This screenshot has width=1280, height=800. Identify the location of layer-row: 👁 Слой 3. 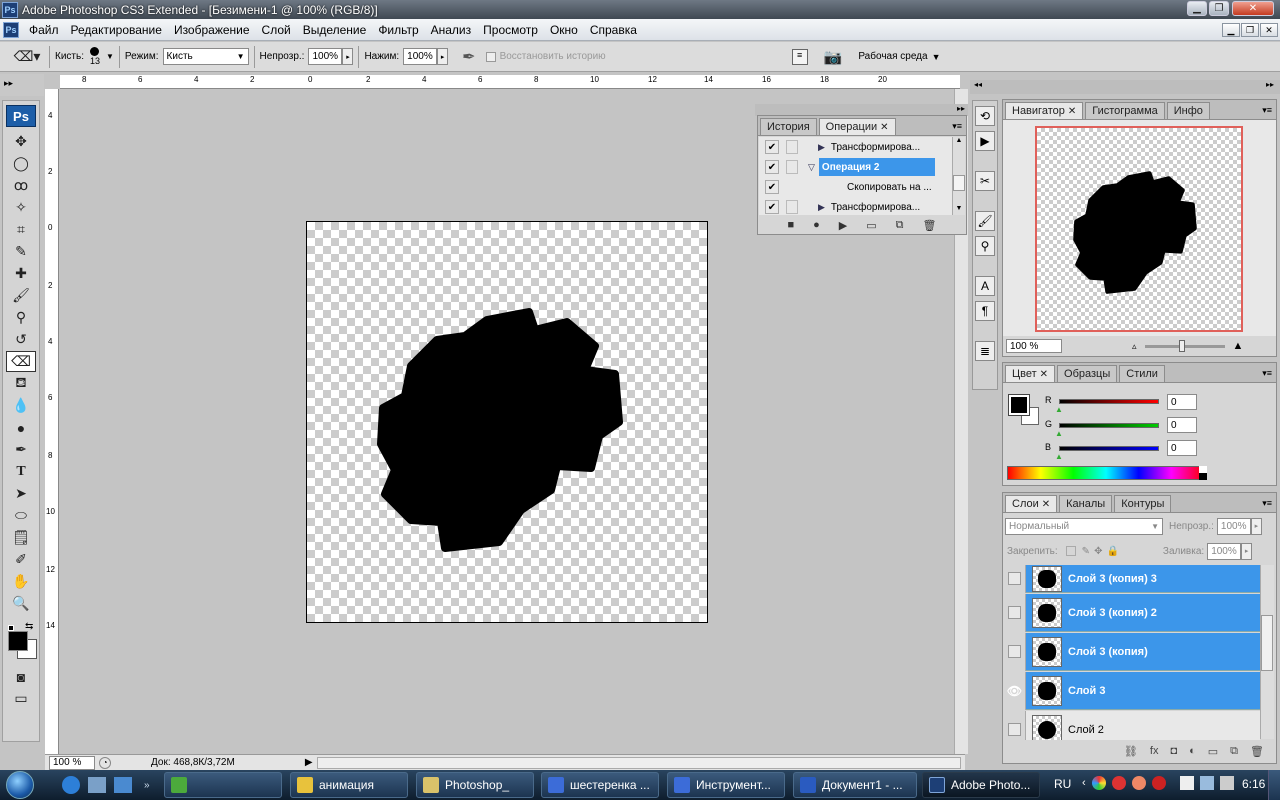
(1132, 690).